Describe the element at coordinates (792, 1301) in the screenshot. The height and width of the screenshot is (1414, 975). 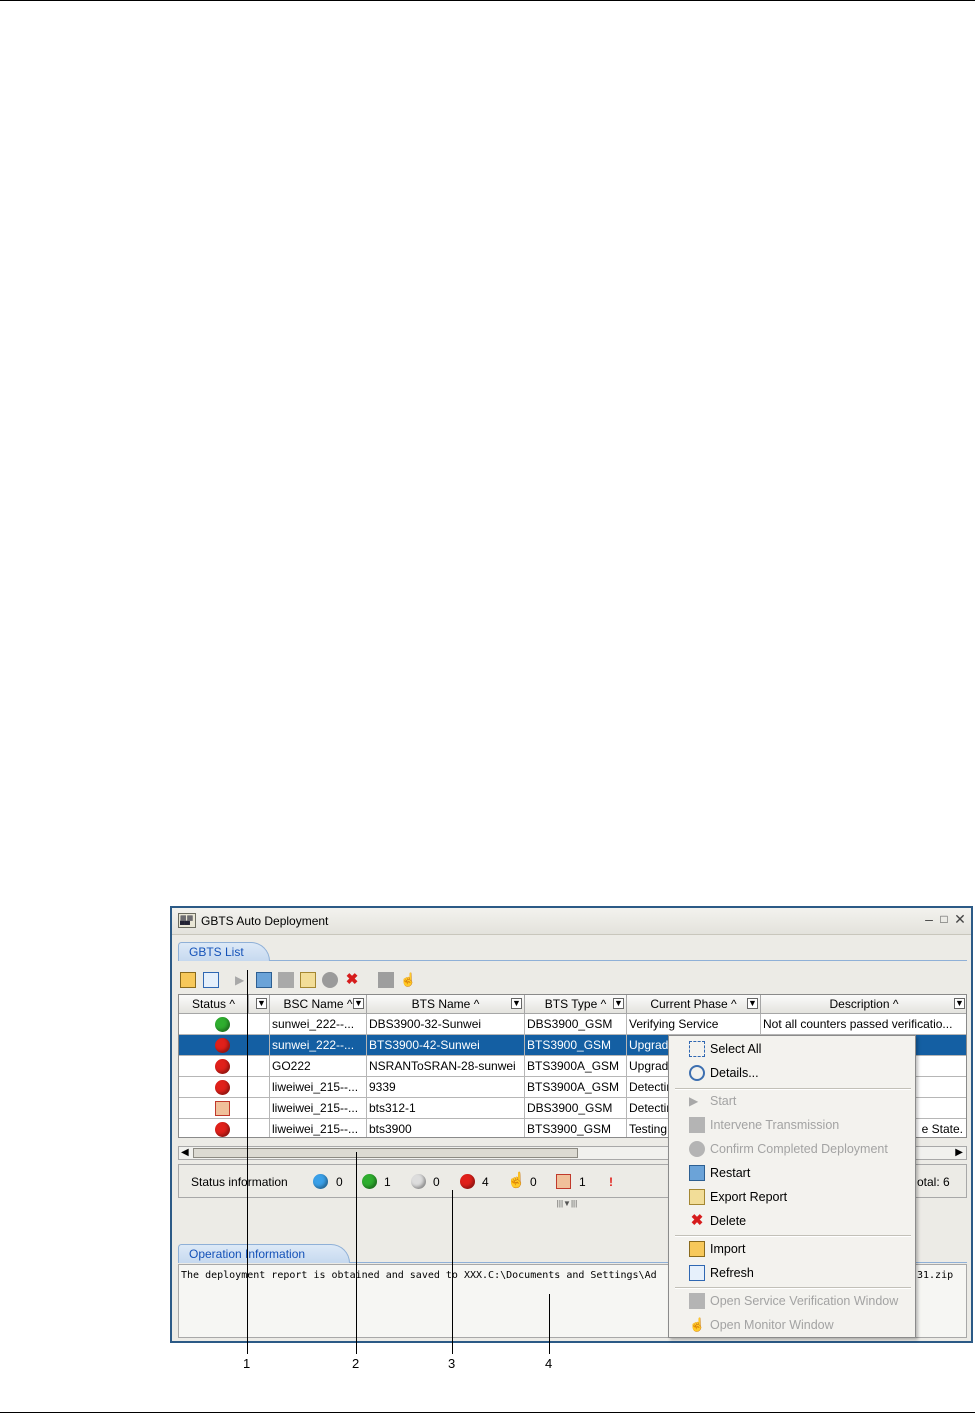
I see `menu-item-open-service-verification-window: Open Service Verification Window` at that location.